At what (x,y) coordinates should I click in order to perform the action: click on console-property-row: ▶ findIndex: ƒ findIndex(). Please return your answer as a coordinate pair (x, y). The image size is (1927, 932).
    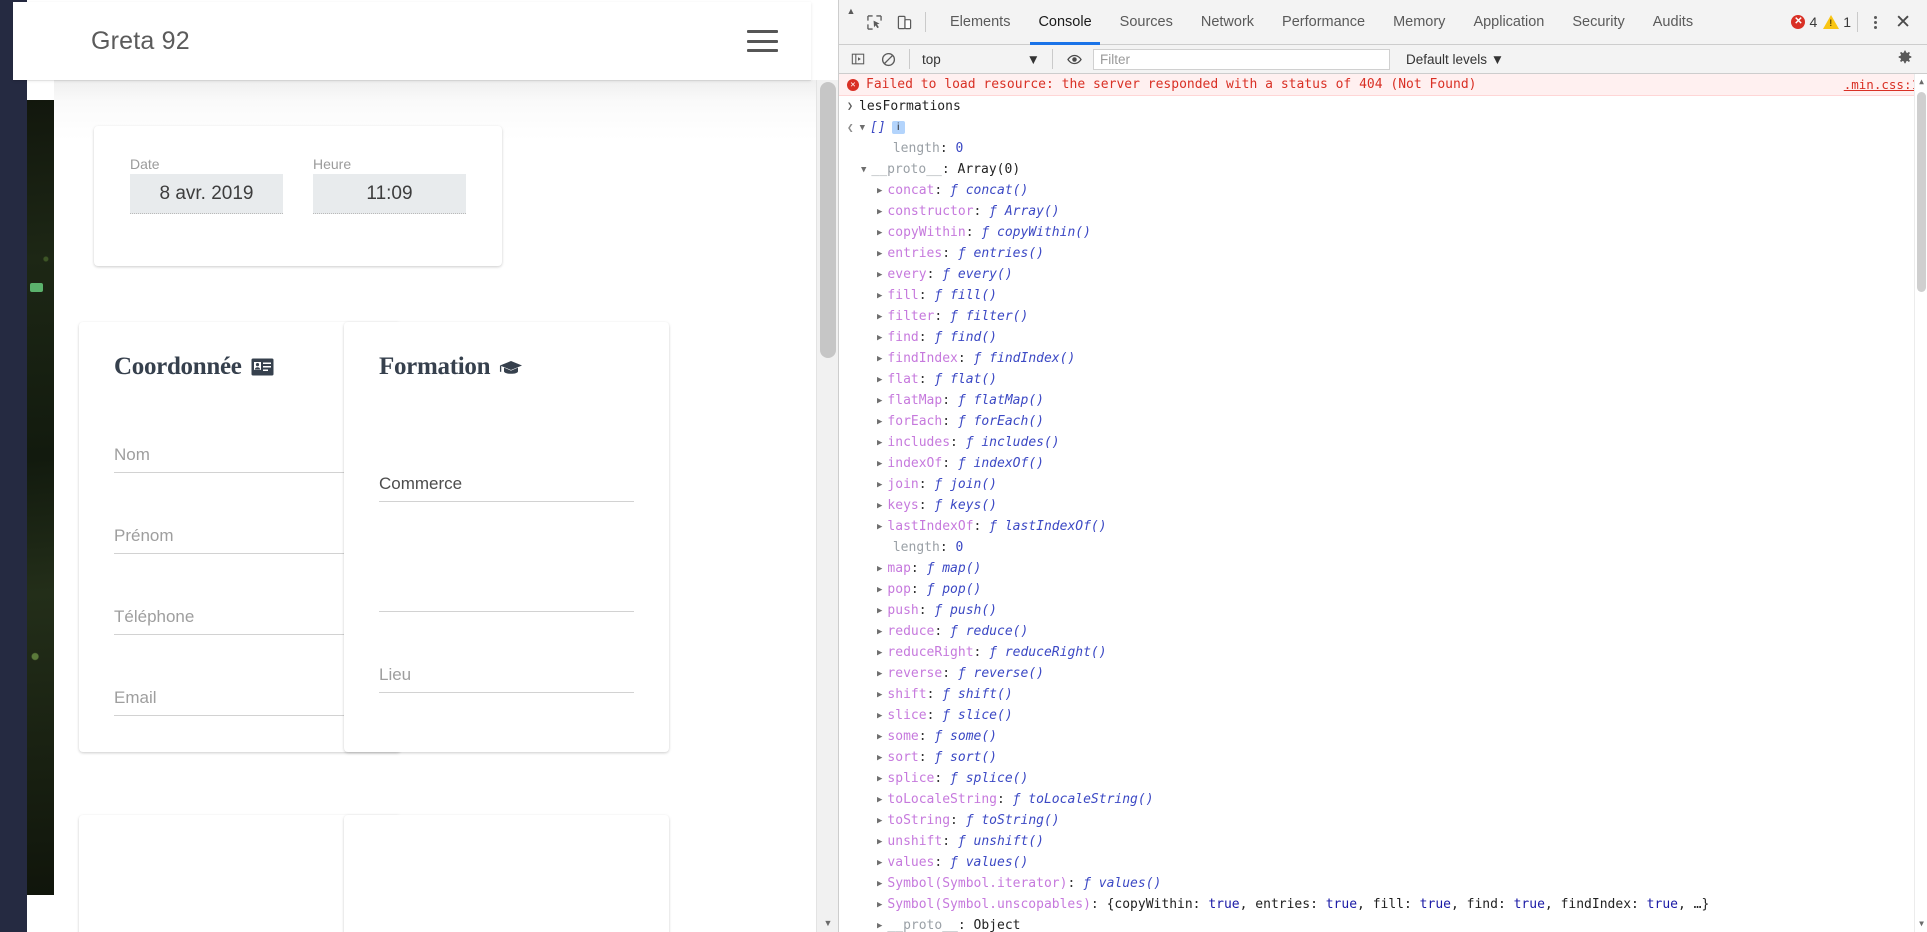
    Looking at the image, I should click on (1383, 358).